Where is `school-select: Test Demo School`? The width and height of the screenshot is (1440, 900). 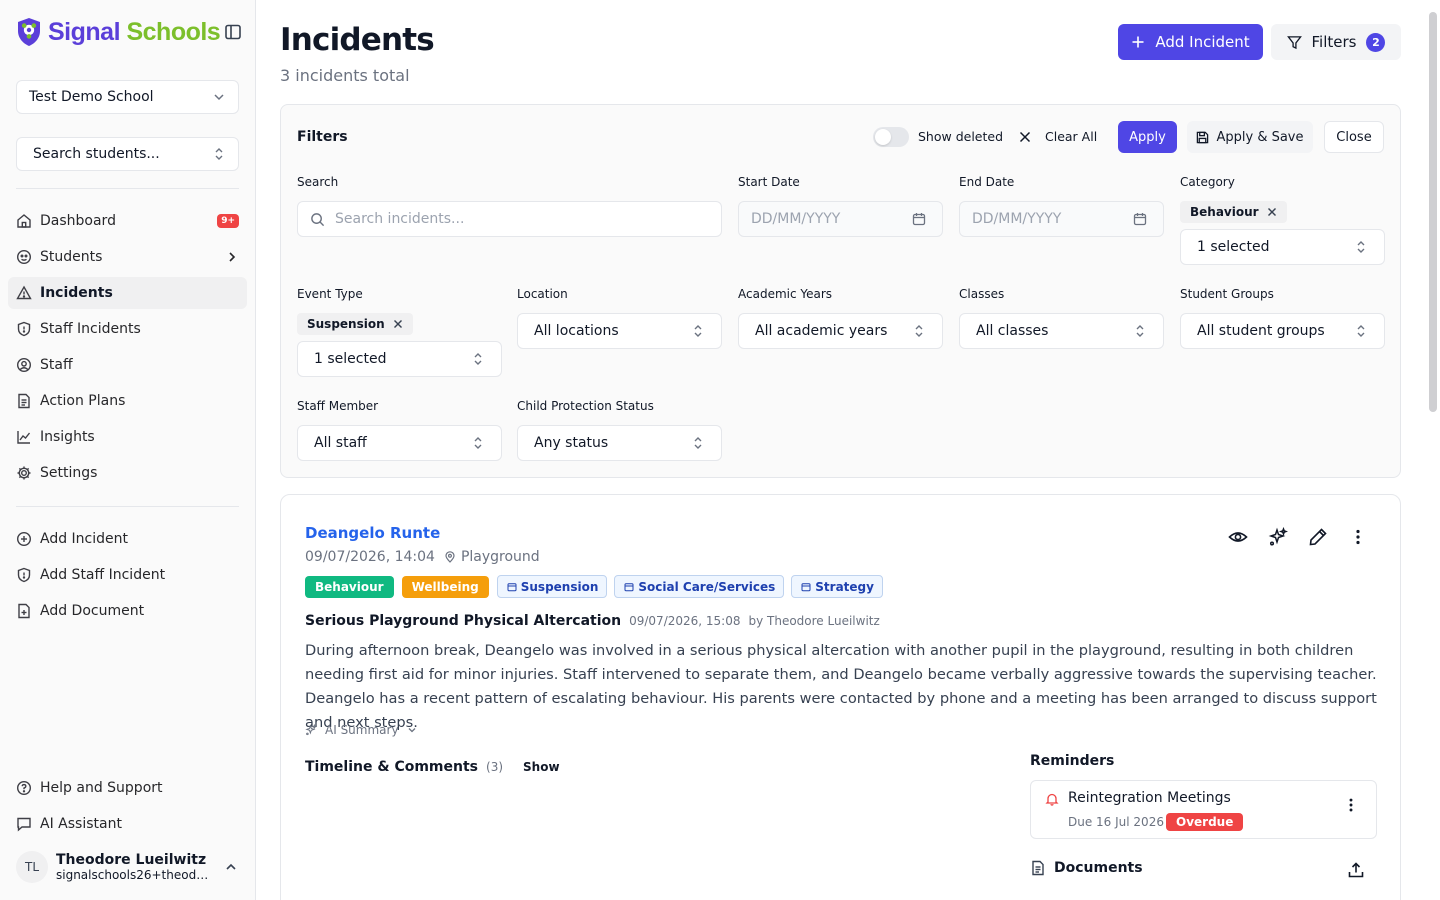 school-select: Test Demo School is located at coordinates (127, 97).